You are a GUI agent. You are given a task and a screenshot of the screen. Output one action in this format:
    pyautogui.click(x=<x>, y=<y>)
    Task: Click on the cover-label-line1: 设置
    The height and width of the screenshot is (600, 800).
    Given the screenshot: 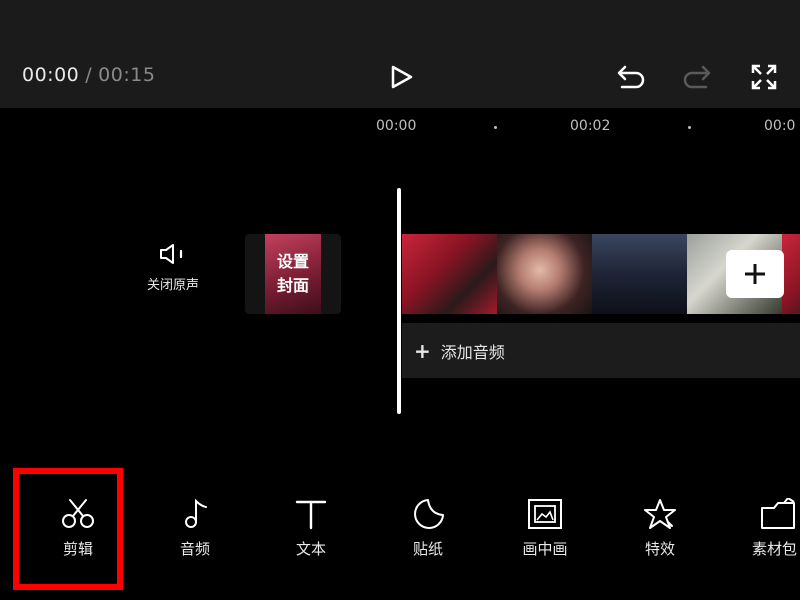 What is the action you would take?
    pyautogui.click(x=292, y=261)
    